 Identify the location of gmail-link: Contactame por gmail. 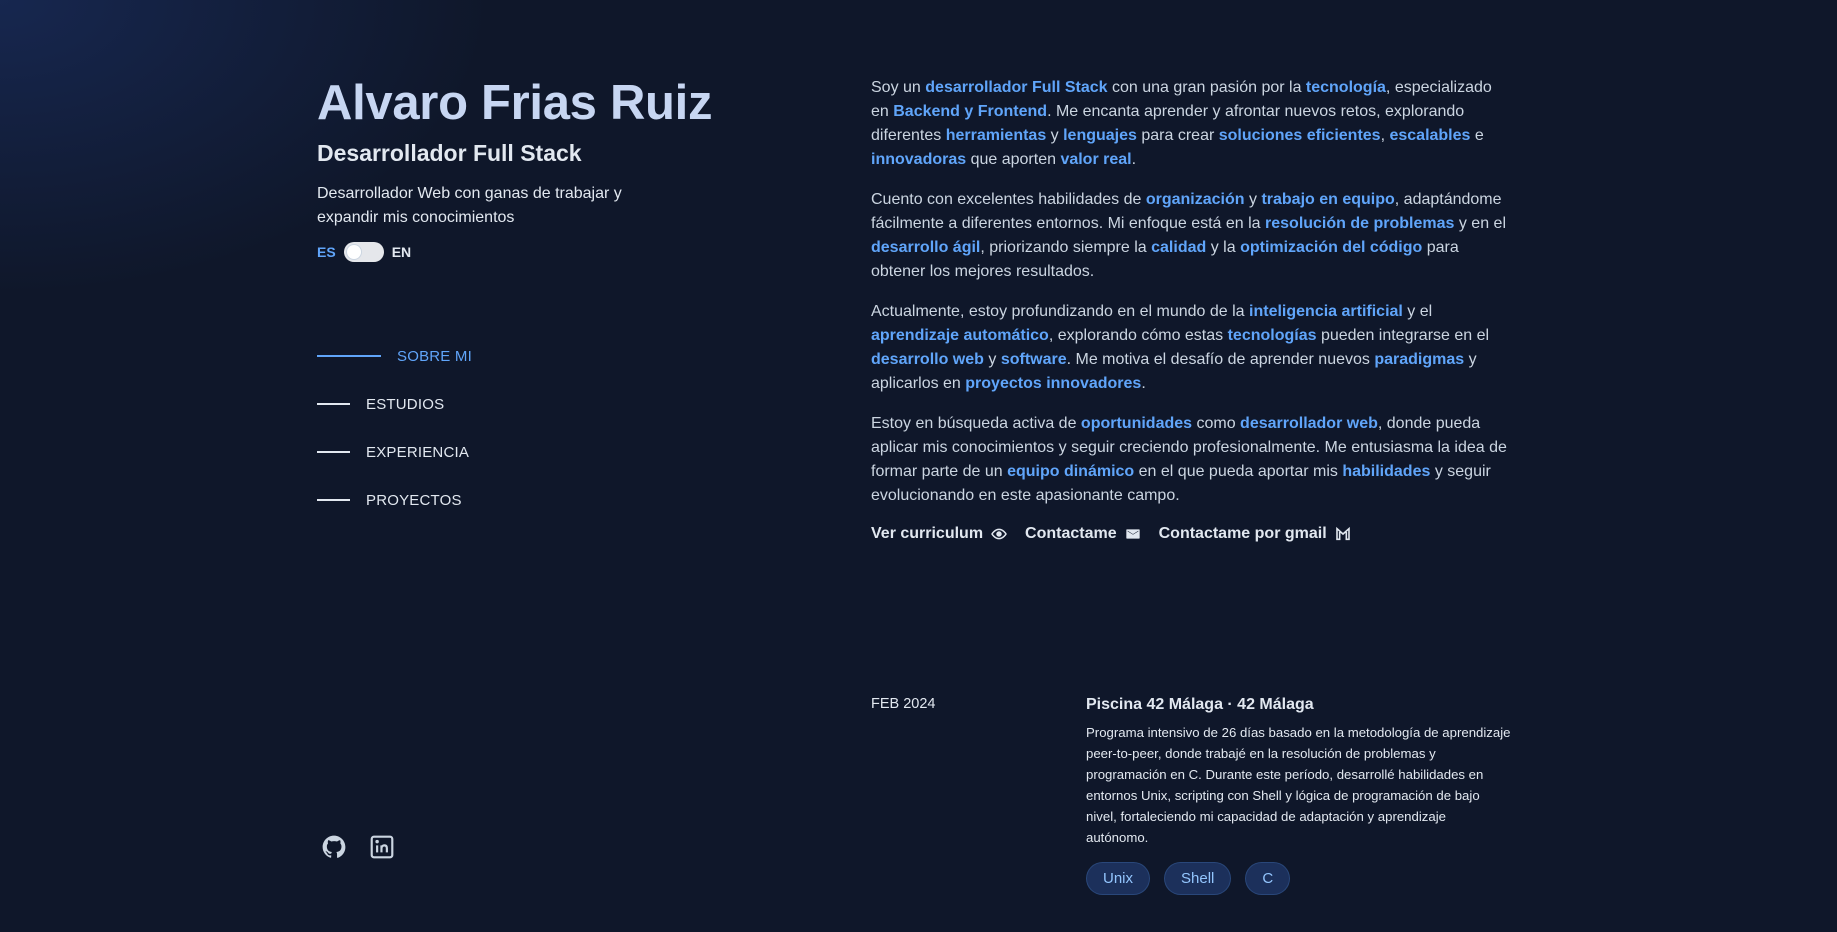
(1255, 534).